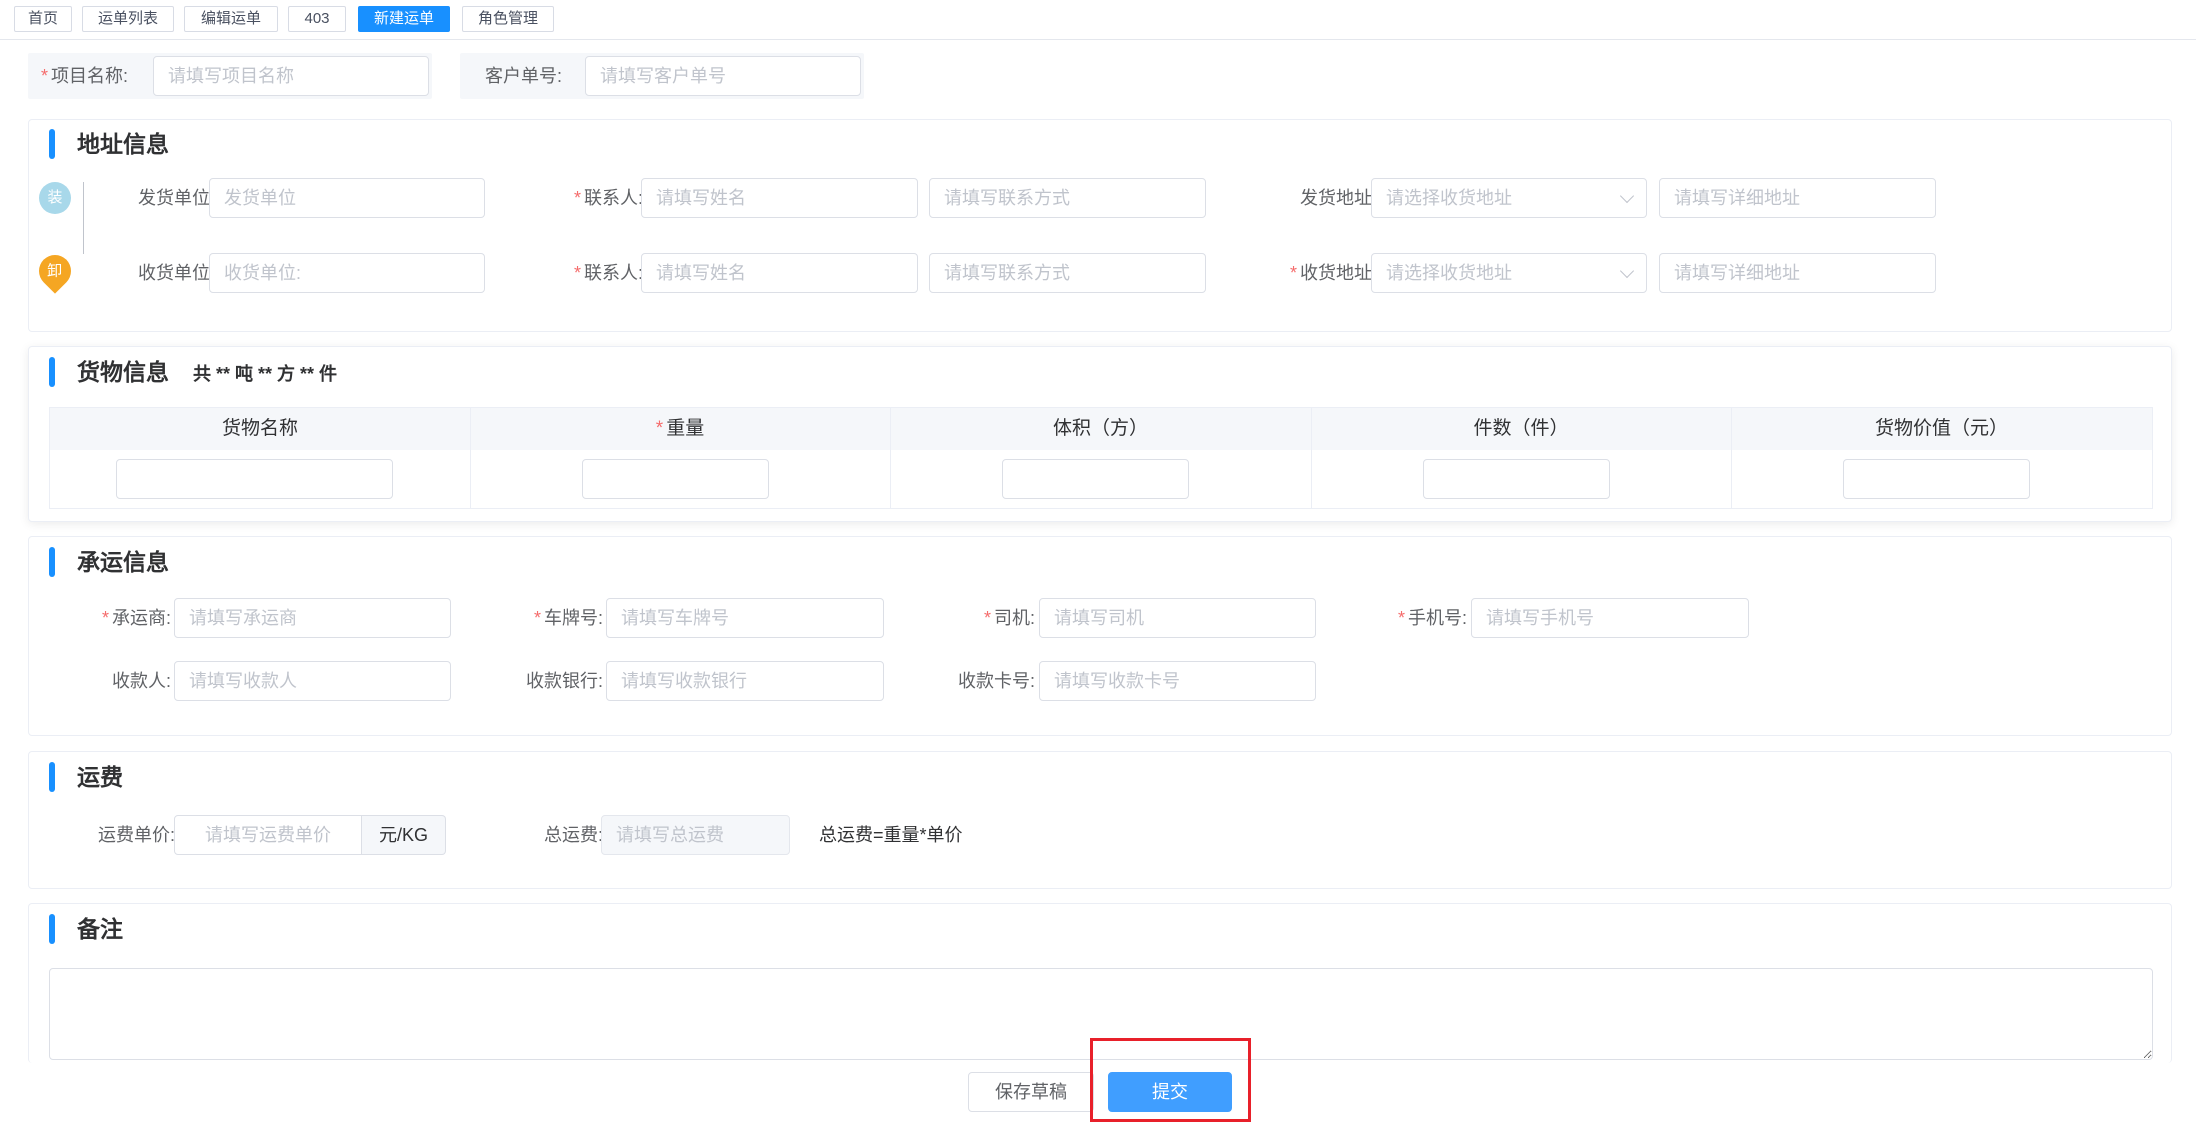  I want to click on freight-formula: 总运费=重量*单价, so click(891, 835).